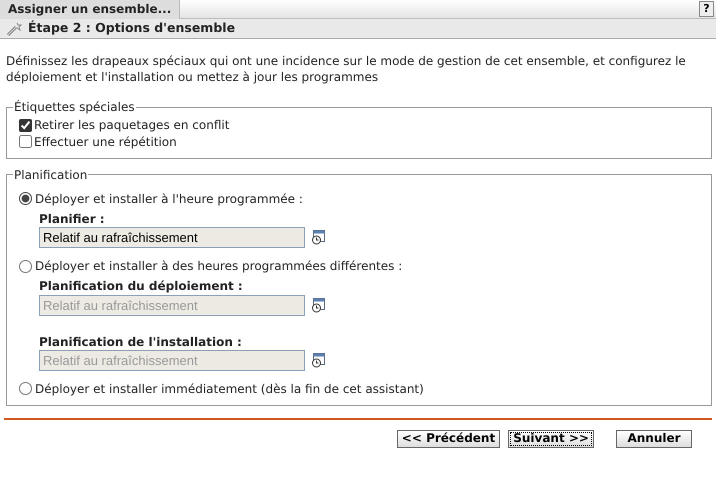 Image resolution: width=716 pixels, height=493 pixels. I want to click on text-field: Relatif au rafraîchissement, so click(172, 237).